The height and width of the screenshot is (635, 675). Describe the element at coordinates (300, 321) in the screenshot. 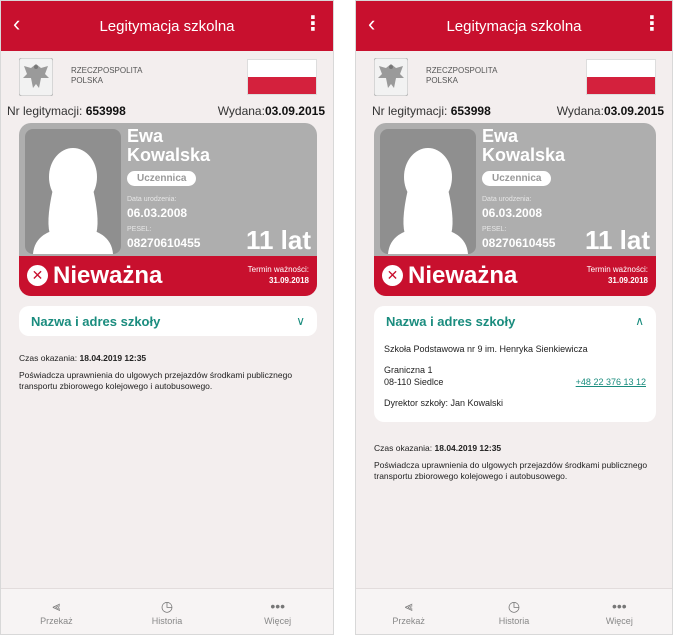

I see `chevron-down-icon: ∨` at that location.